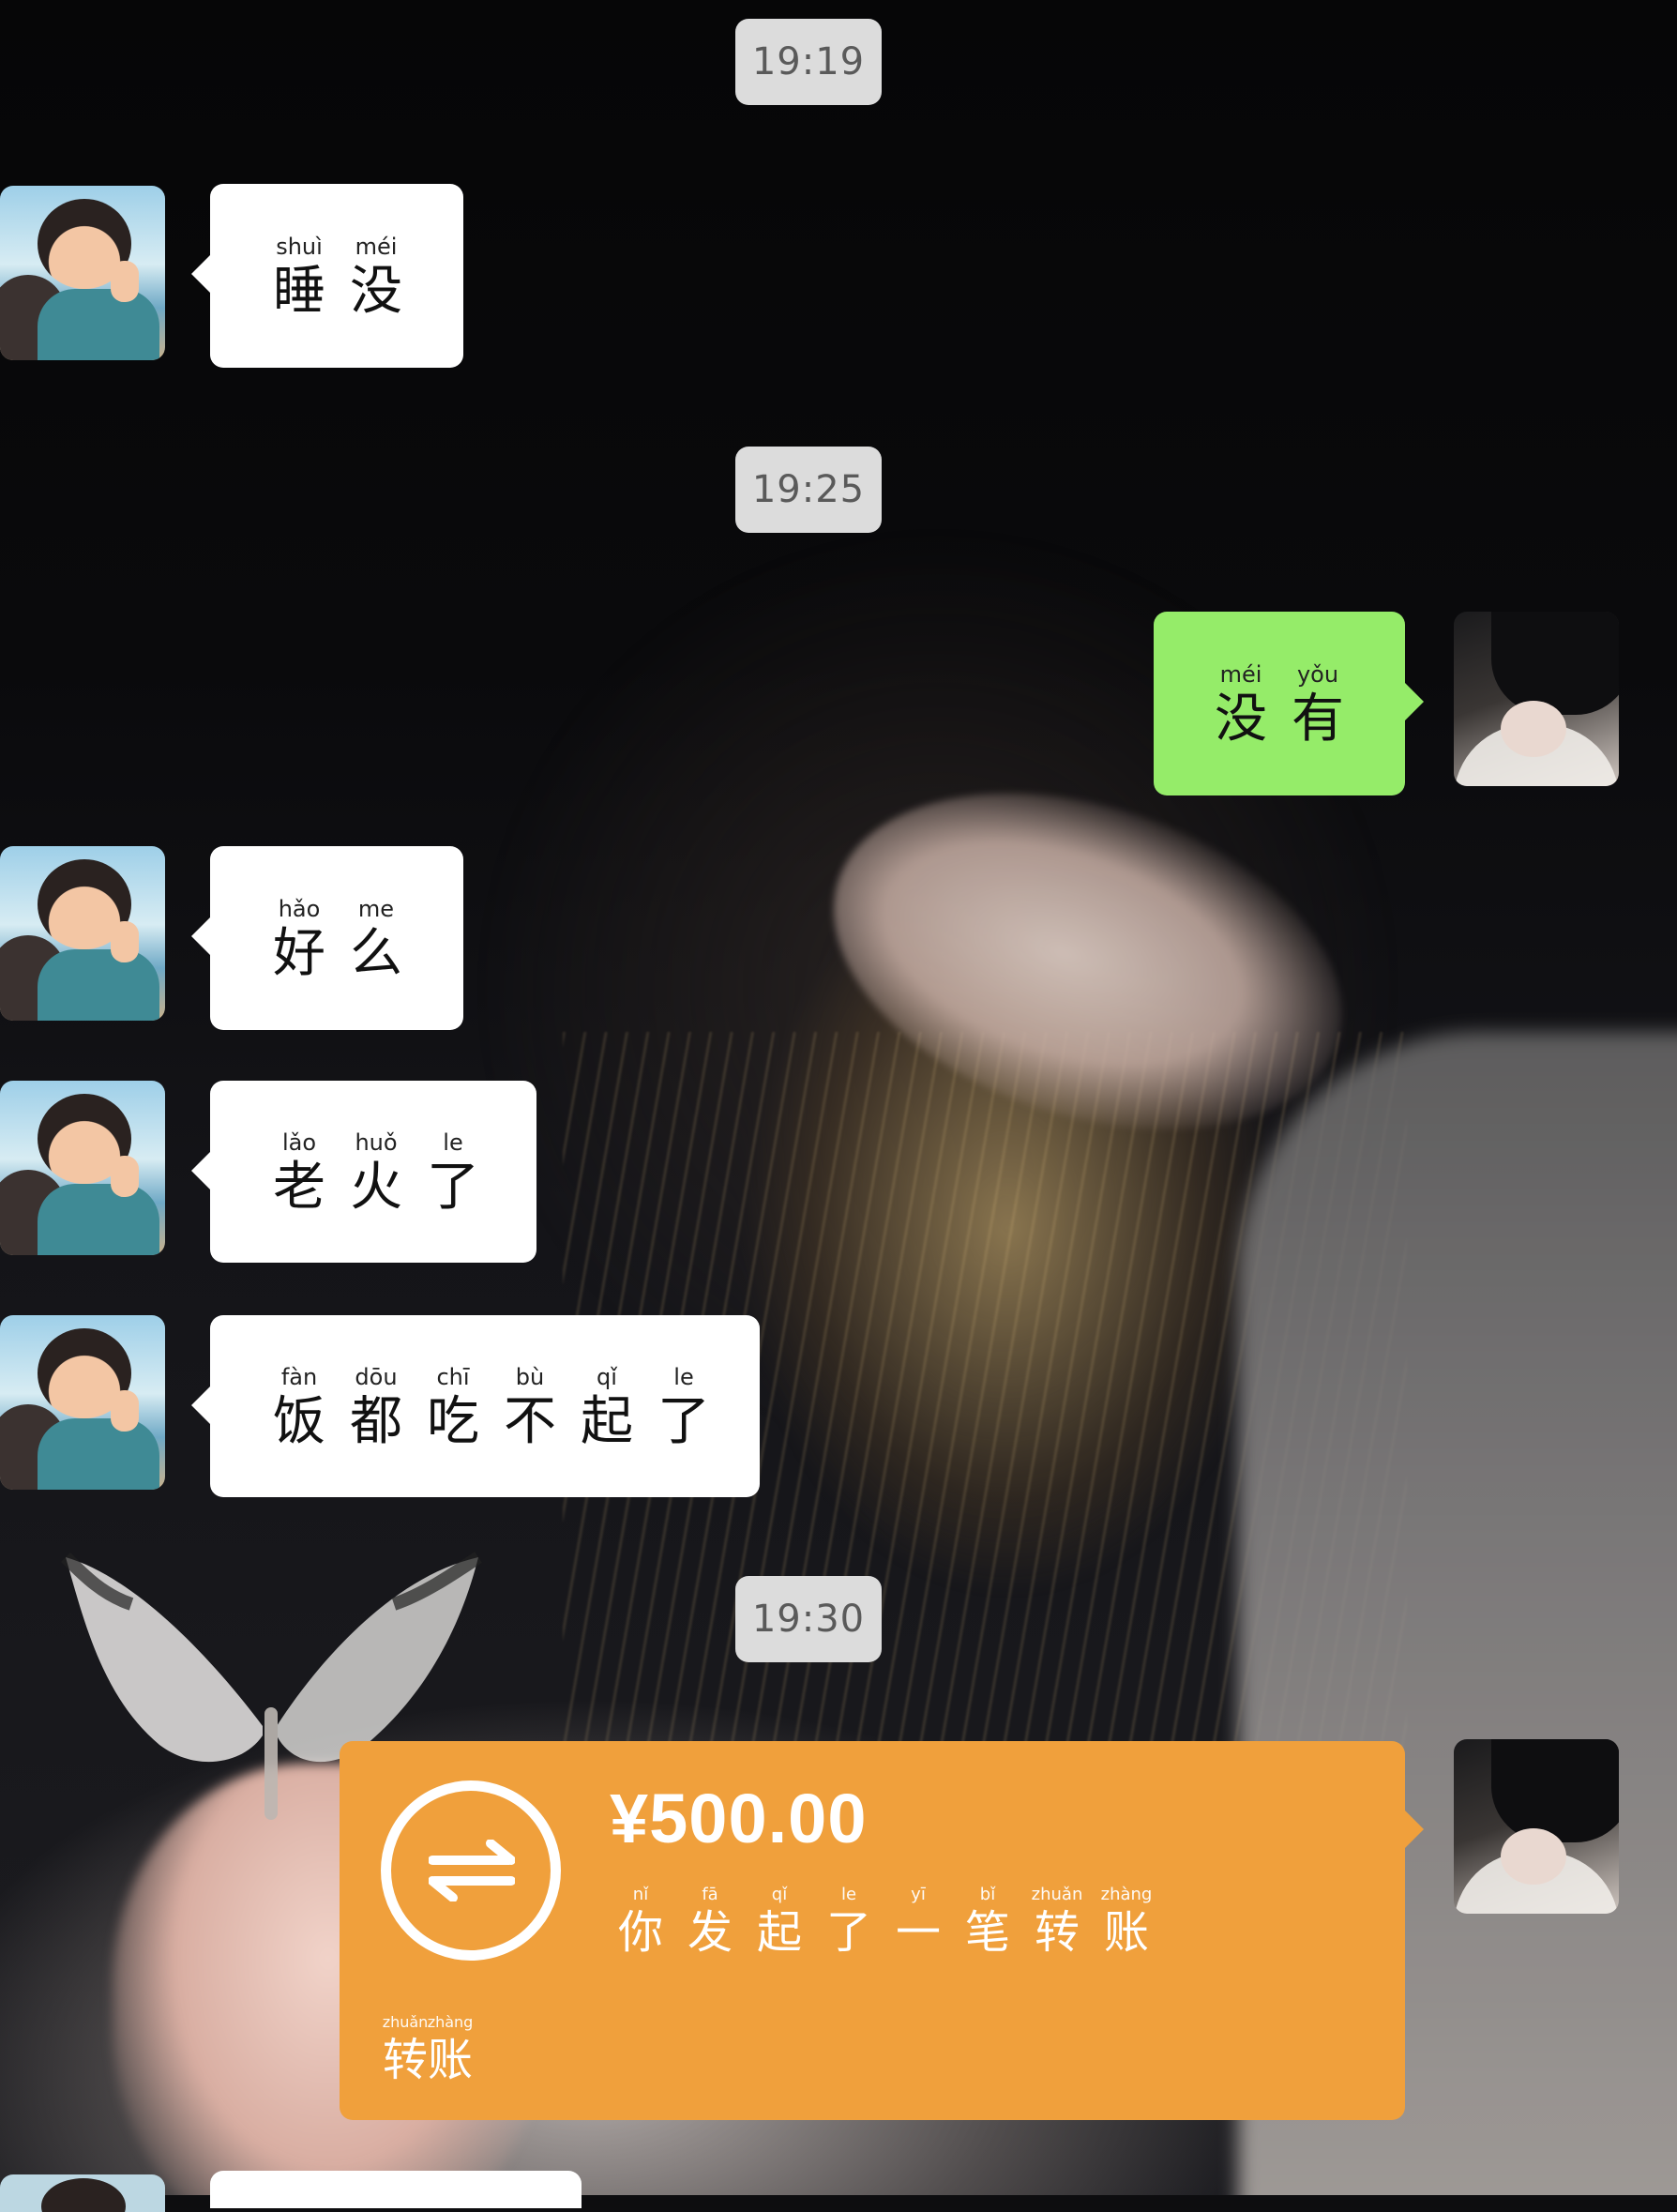 This screenshot has width=1677, height=2212. Describe the element at coordinates (299, 1142) in the screenshot. I see `pinyin: lǎo` at that location.